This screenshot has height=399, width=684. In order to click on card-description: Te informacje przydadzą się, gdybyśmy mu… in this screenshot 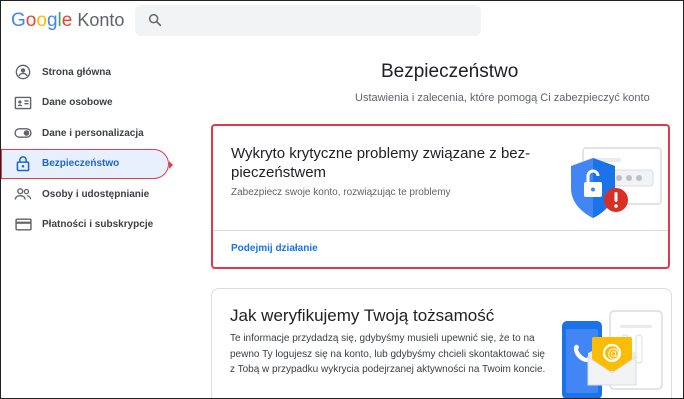, I will do `click(388, 354)`.